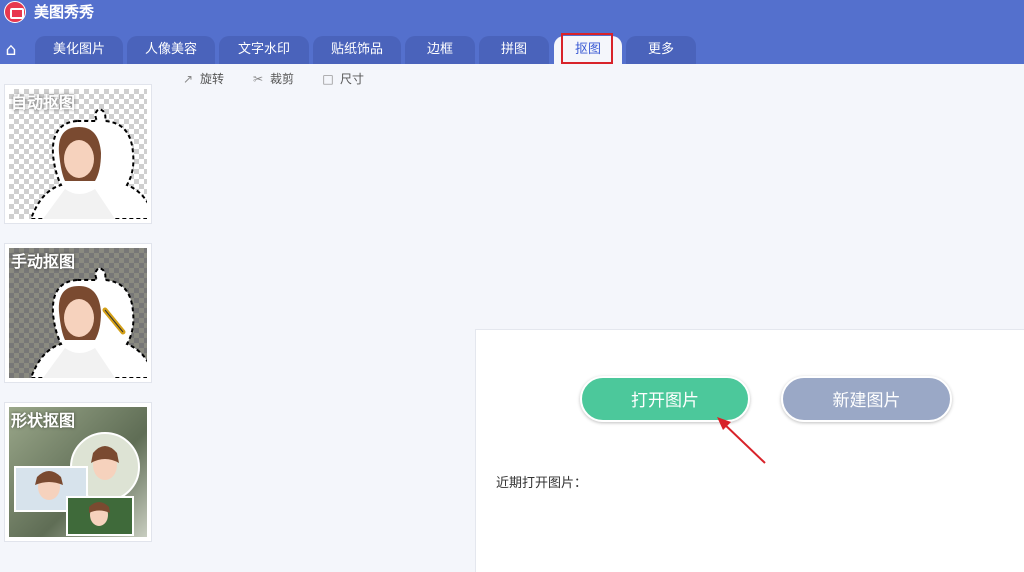 The height and width of the screenshot is (572, 1024). I want to click on new-image-button: 新建图片, so click(866, 399).